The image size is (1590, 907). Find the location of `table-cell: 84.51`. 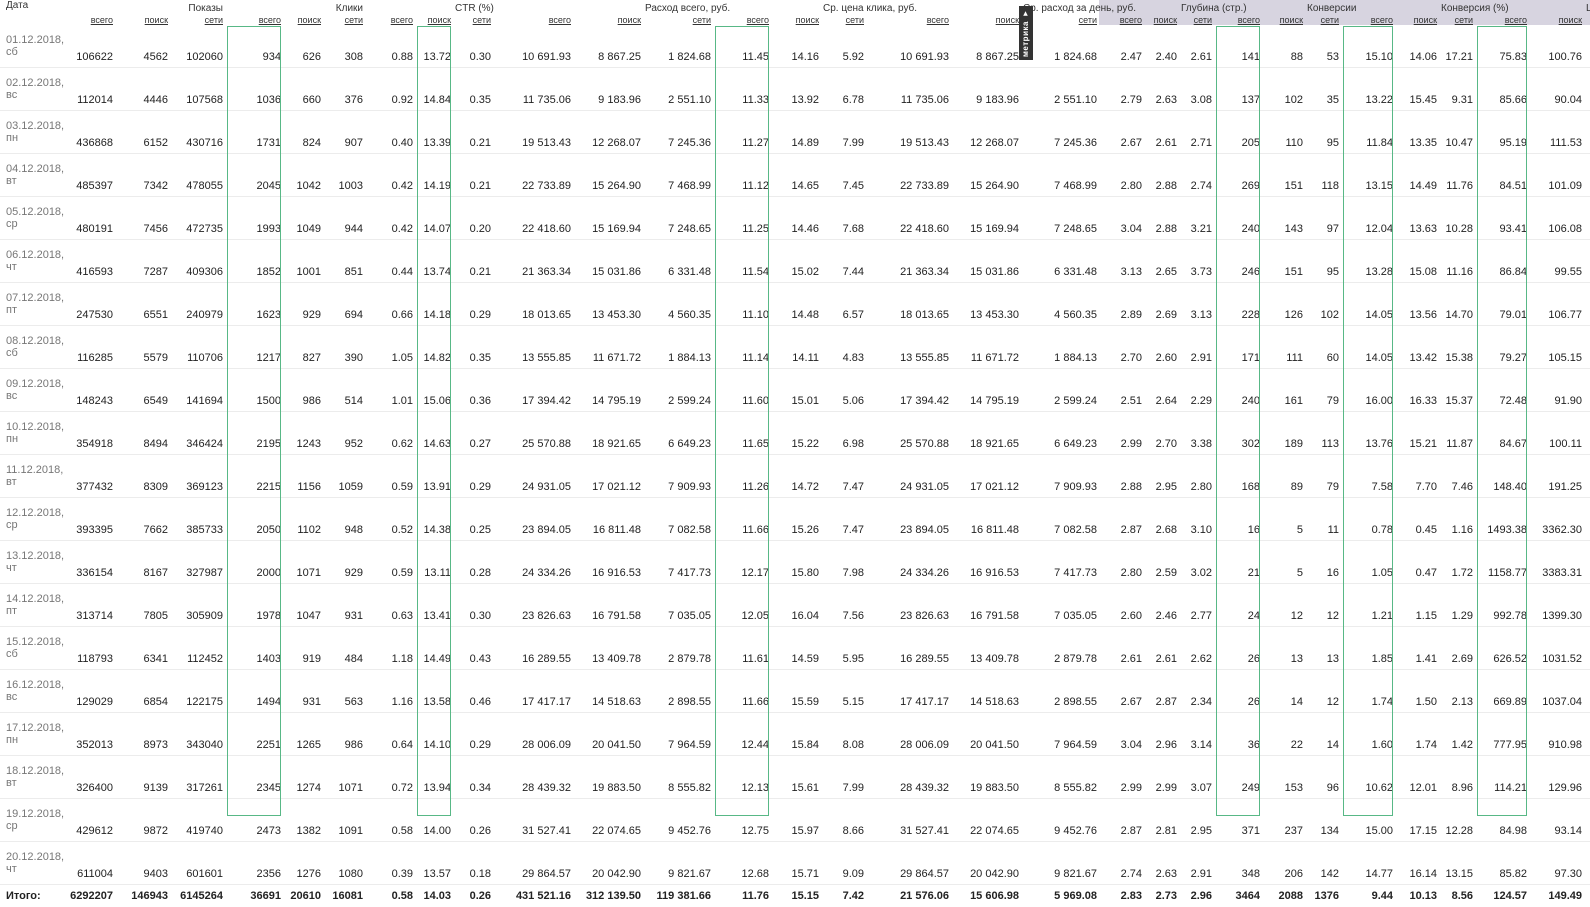

table-cell: 84.51 is located at coordinates (1502, 175).